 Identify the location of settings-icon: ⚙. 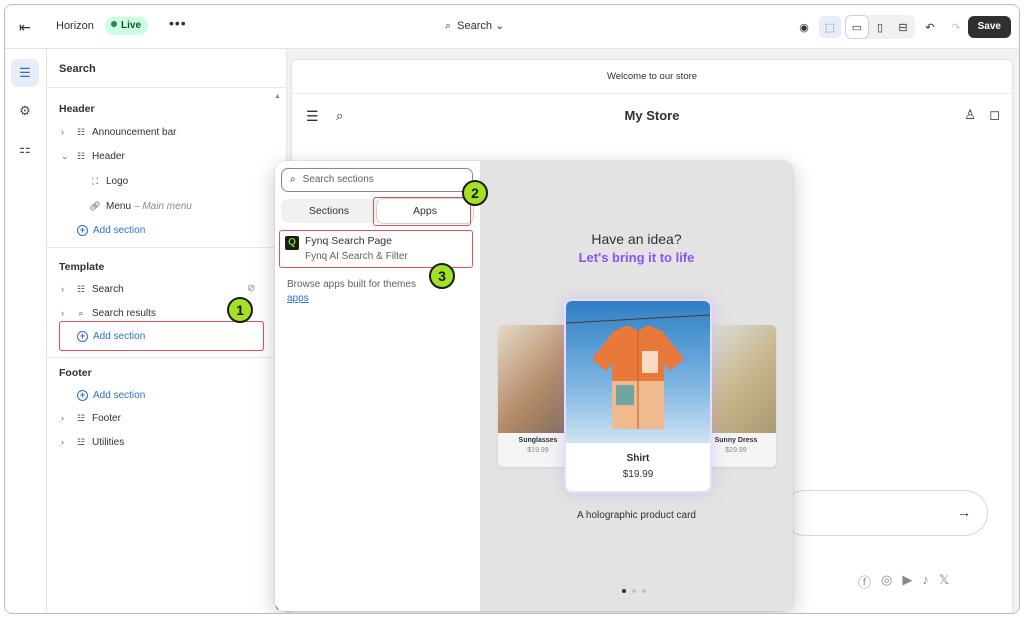
(25, 111).